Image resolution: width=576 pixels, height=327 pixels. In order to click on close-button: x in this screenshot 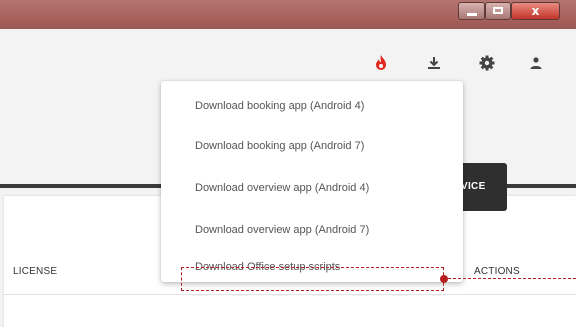, I will do `click(535, 11)`.